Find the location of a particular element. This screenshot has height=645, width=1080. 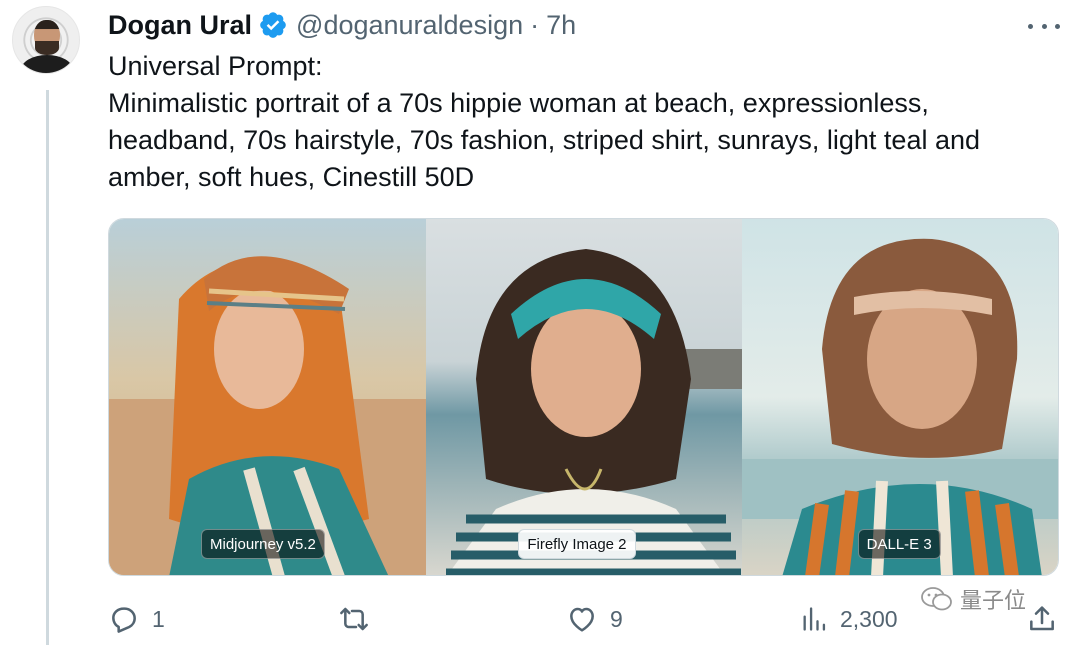

thread-line is located at coordinates (47, 367).